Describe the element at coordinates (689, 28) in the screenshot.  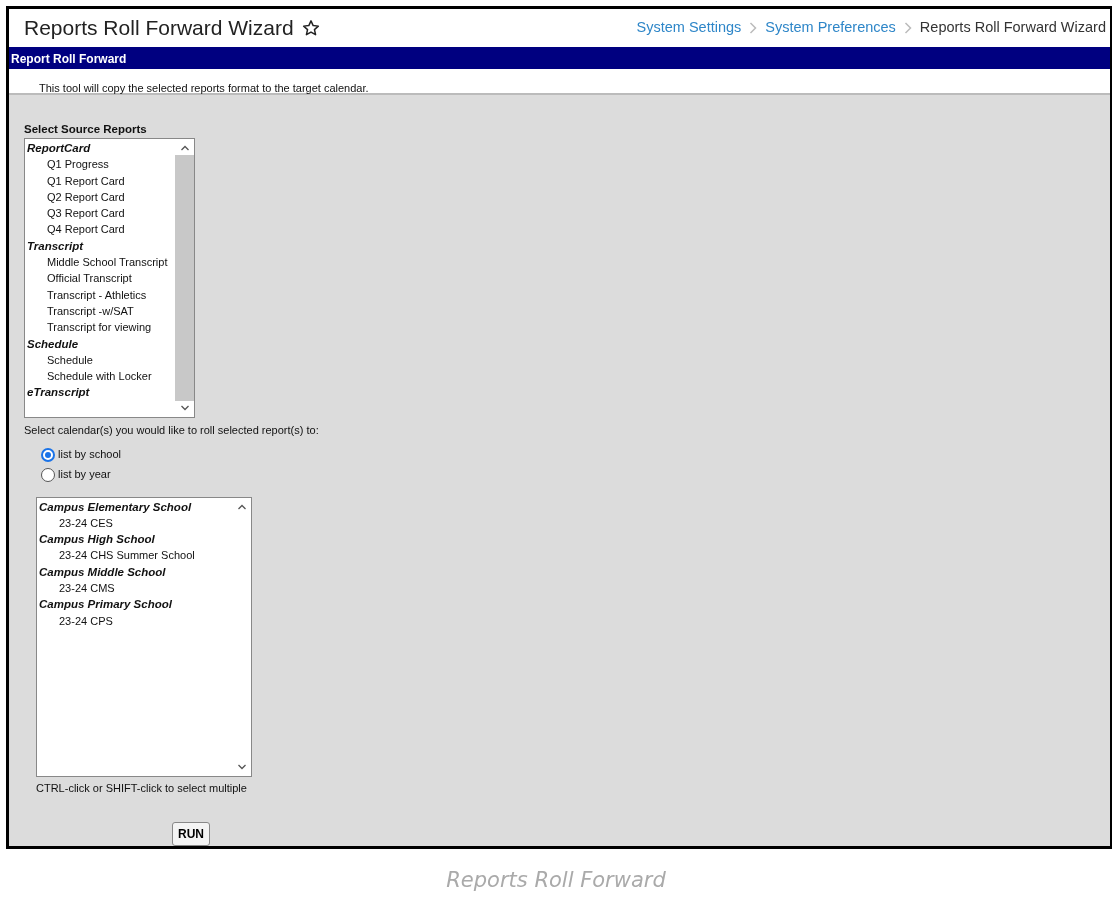
I see `breadcrumb-link: System Settings` at that location.